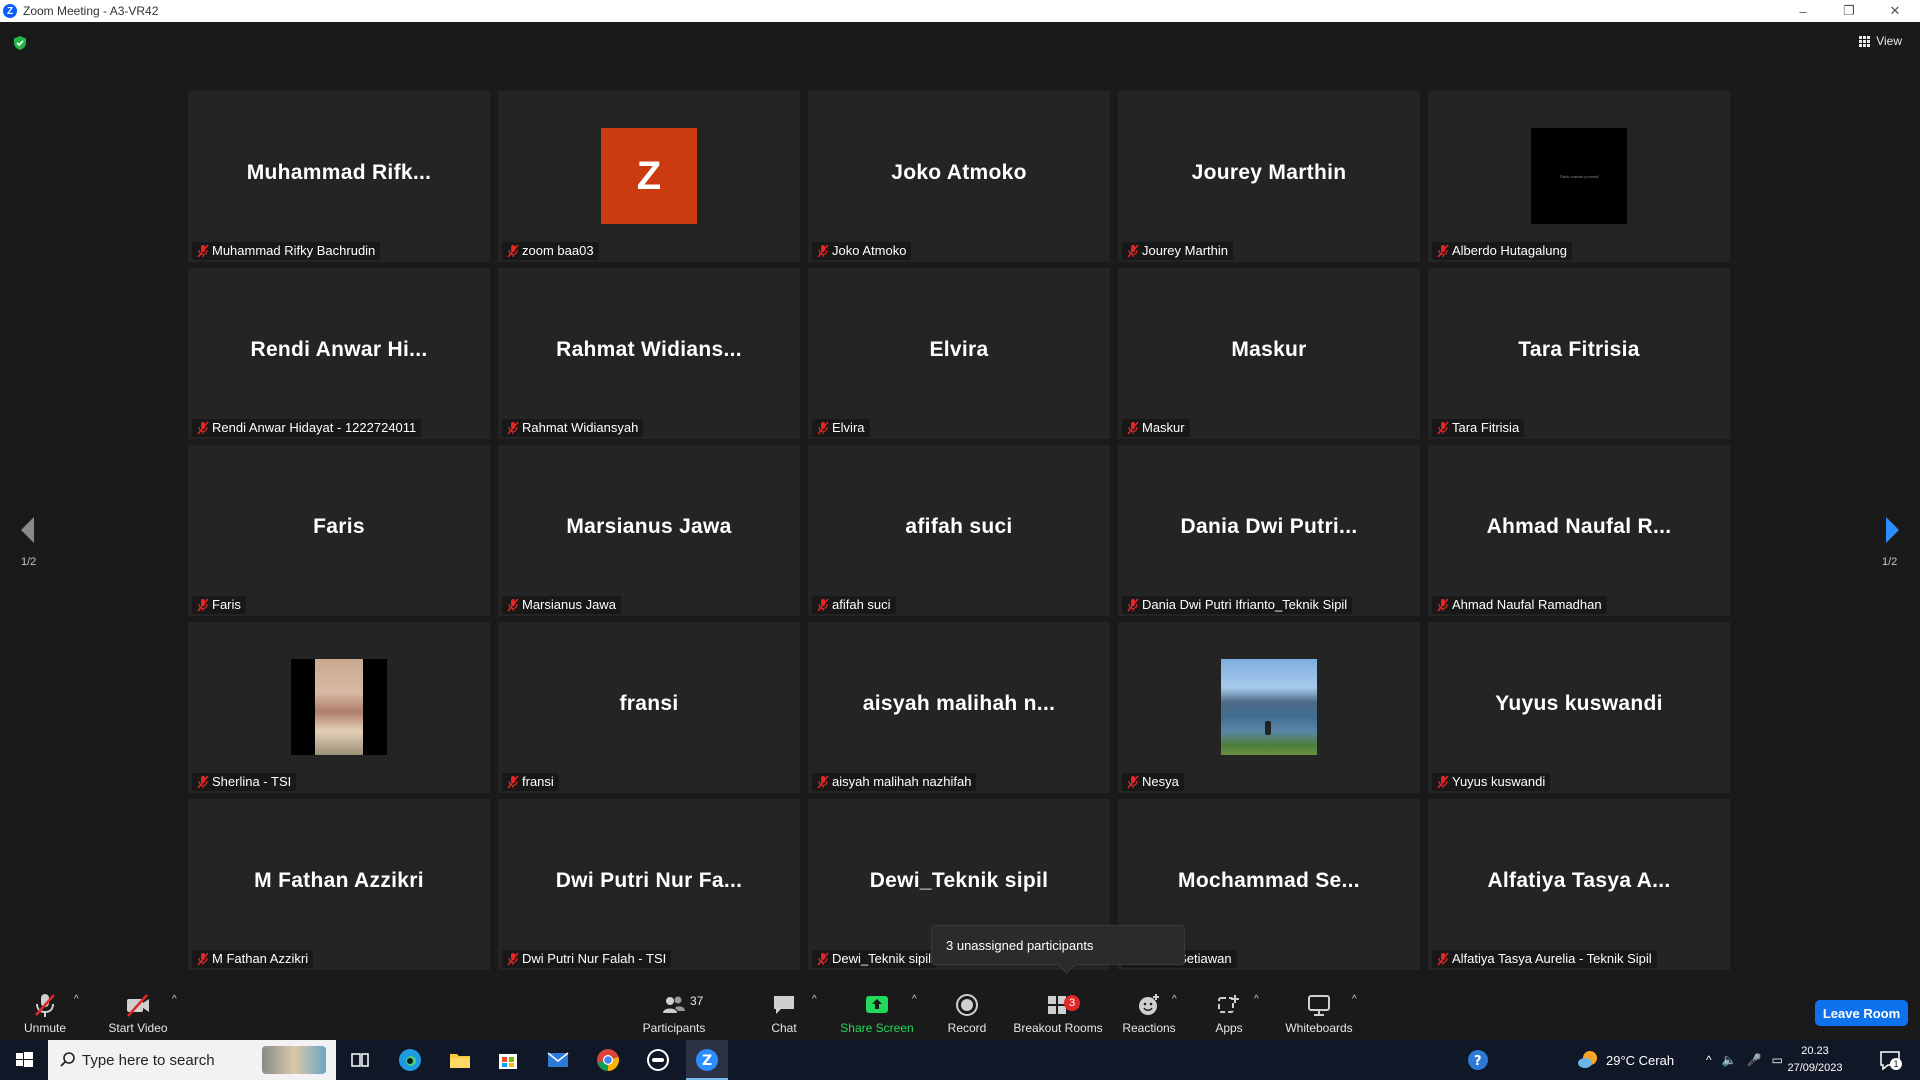  I want to click on encryption-shield-icon, so click(20, 43).